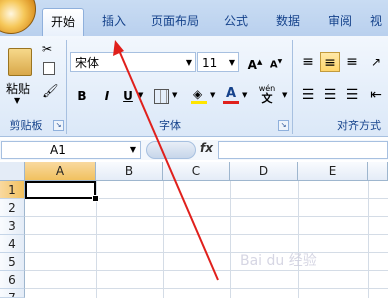  I want to click on paste-dropdown-icon: ▼, so click(17, 100).